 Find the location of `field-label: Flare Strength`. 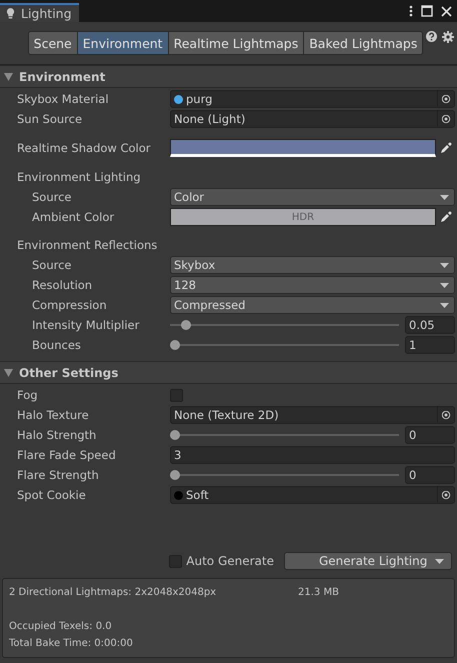

field-label: Flare Strength is located at coordinates (58, 475).